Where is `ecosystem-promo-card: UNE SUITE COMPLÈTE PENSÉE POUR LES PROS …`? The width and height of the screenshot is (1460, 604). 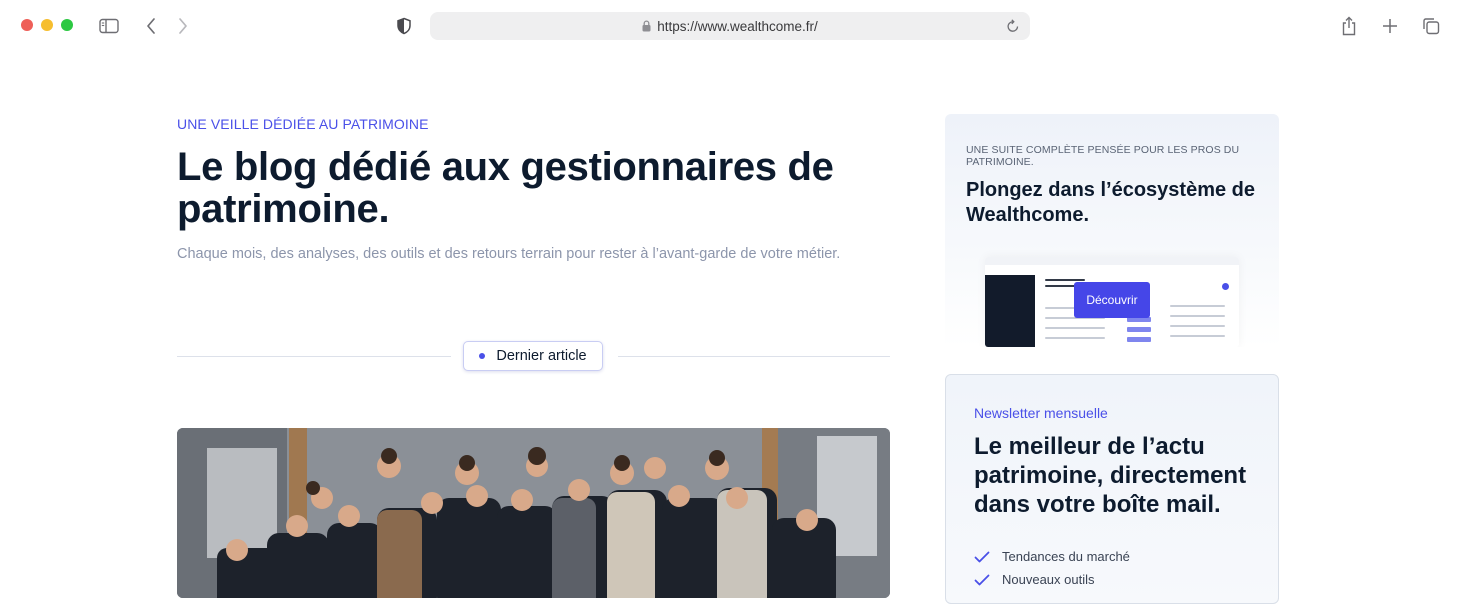
ecosystem-promo-card: UNE SUITE COMPLÈTE PENSÉE POUR LES PROS … is located at coordinates (1112, 230).